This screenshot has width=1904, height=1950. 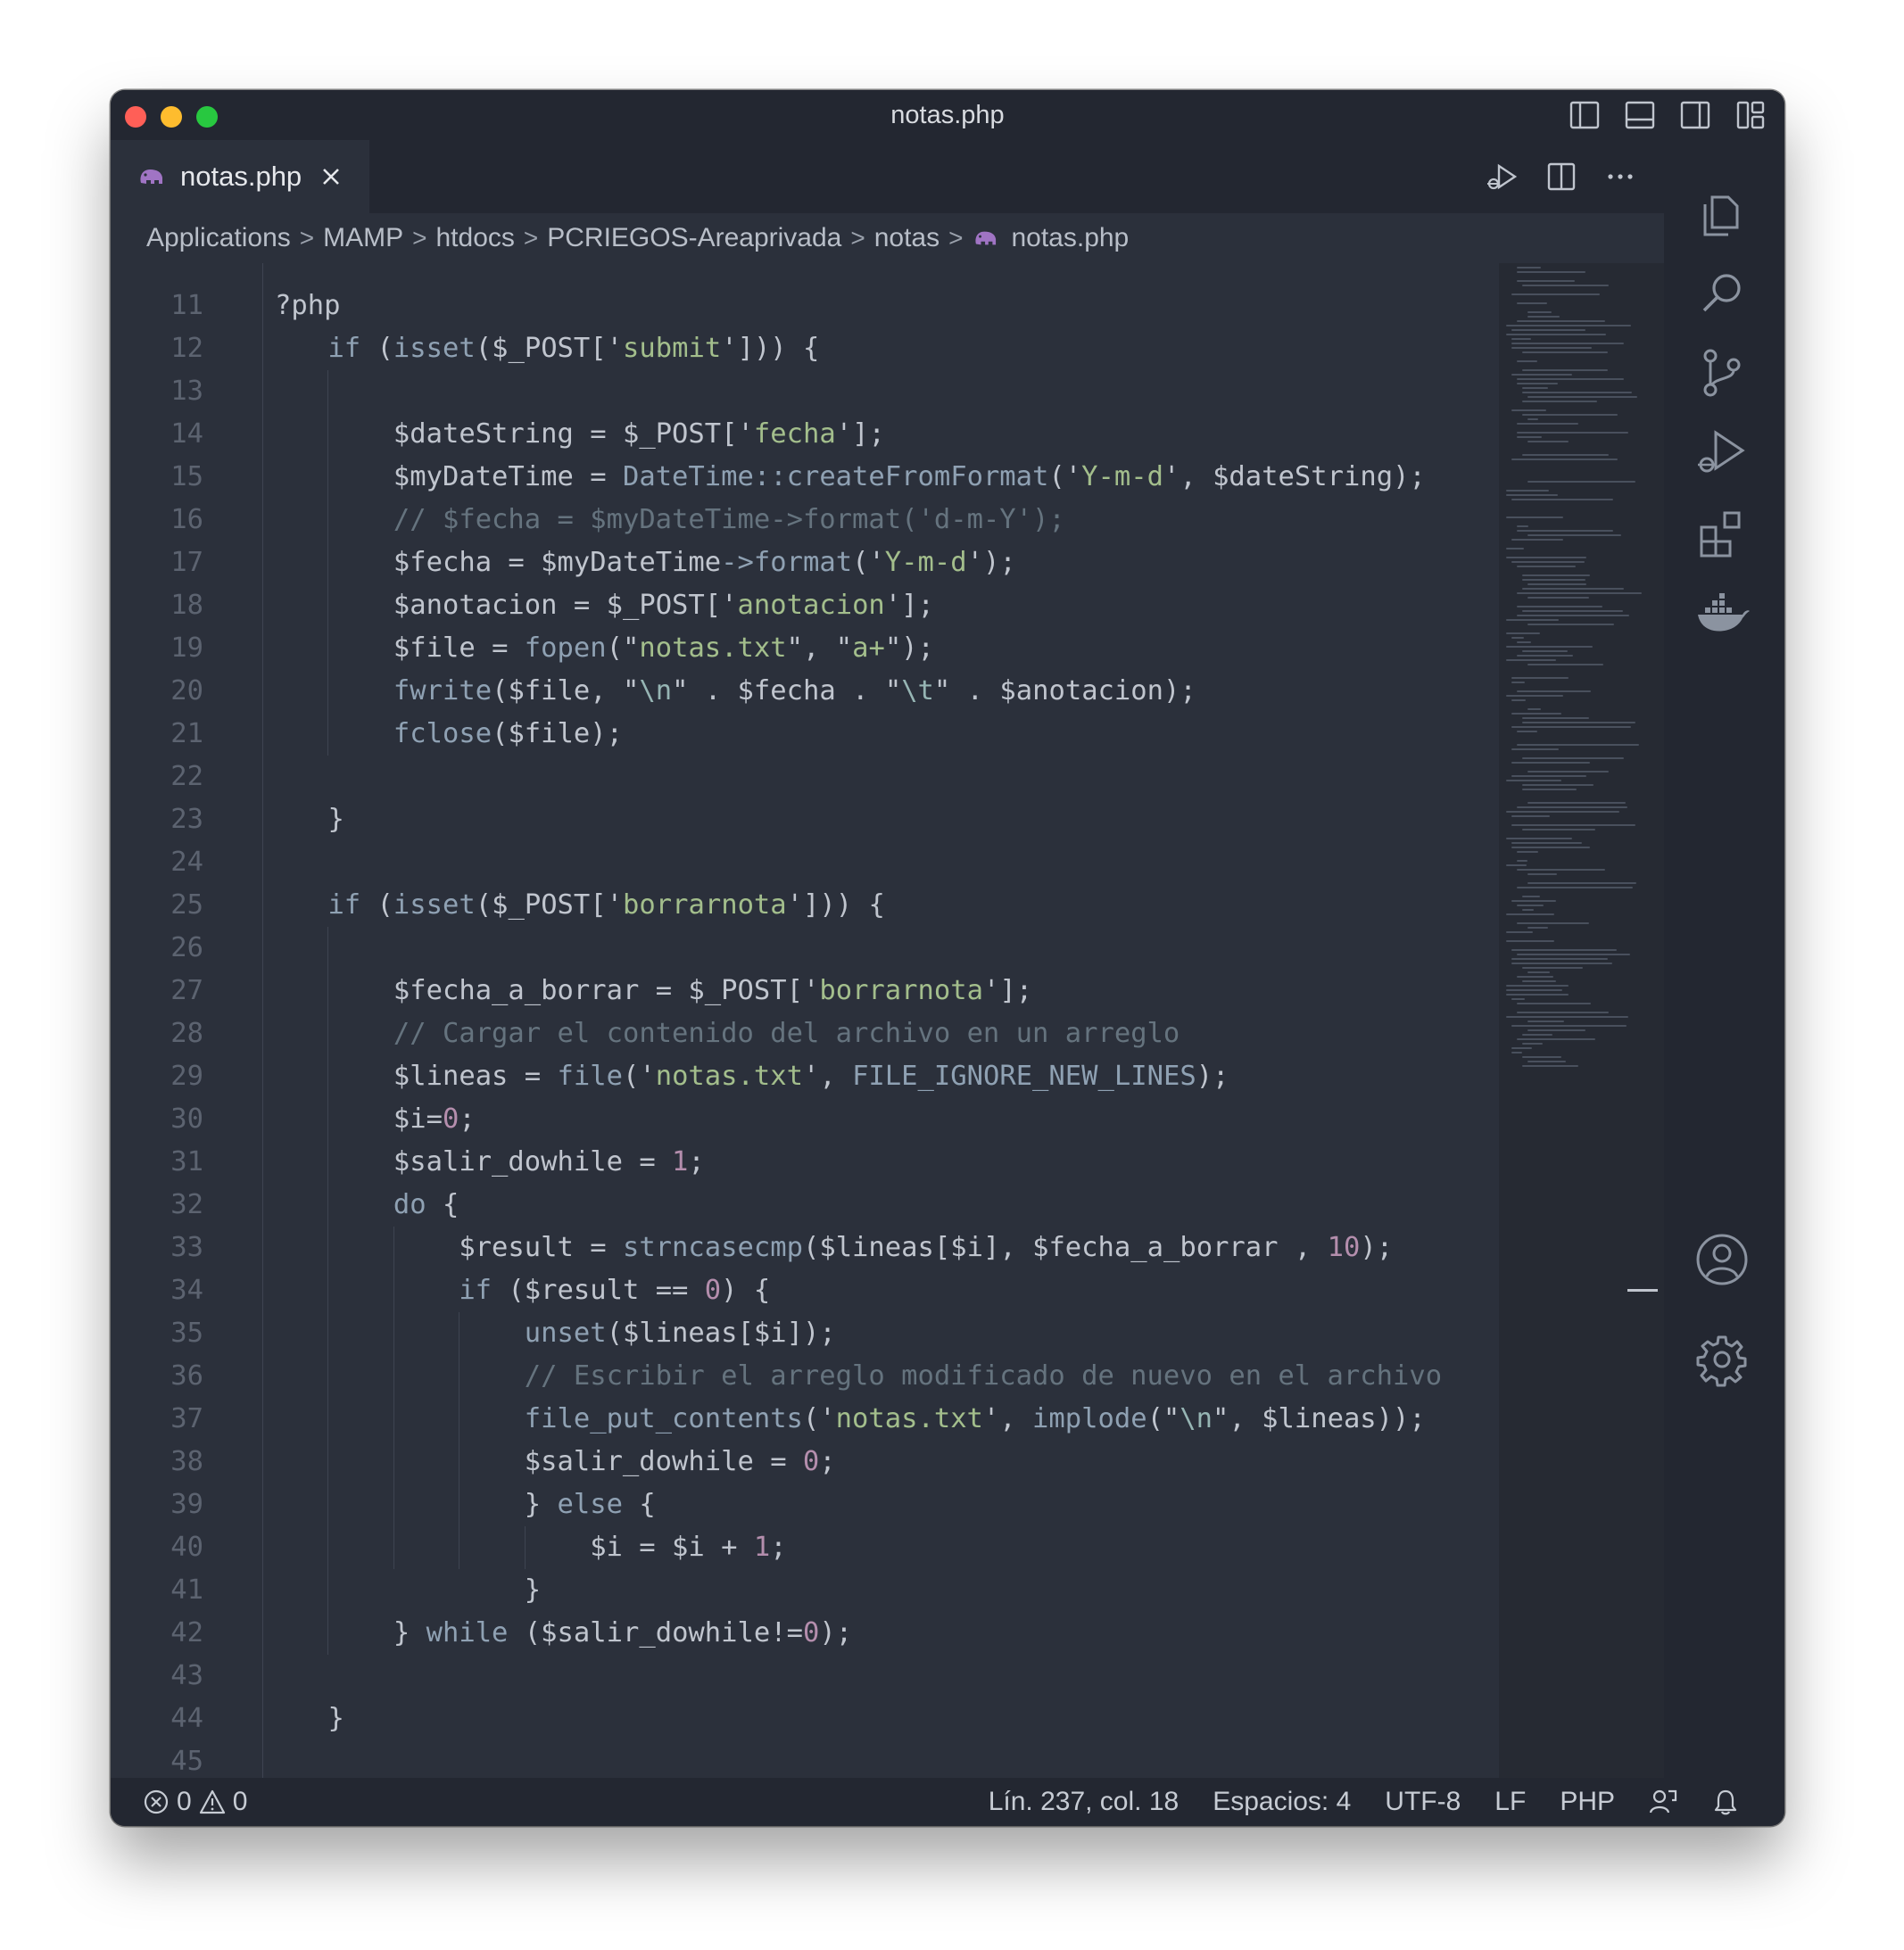 I want to click on run-and-debug-icon, so click(x=1722, y=453).